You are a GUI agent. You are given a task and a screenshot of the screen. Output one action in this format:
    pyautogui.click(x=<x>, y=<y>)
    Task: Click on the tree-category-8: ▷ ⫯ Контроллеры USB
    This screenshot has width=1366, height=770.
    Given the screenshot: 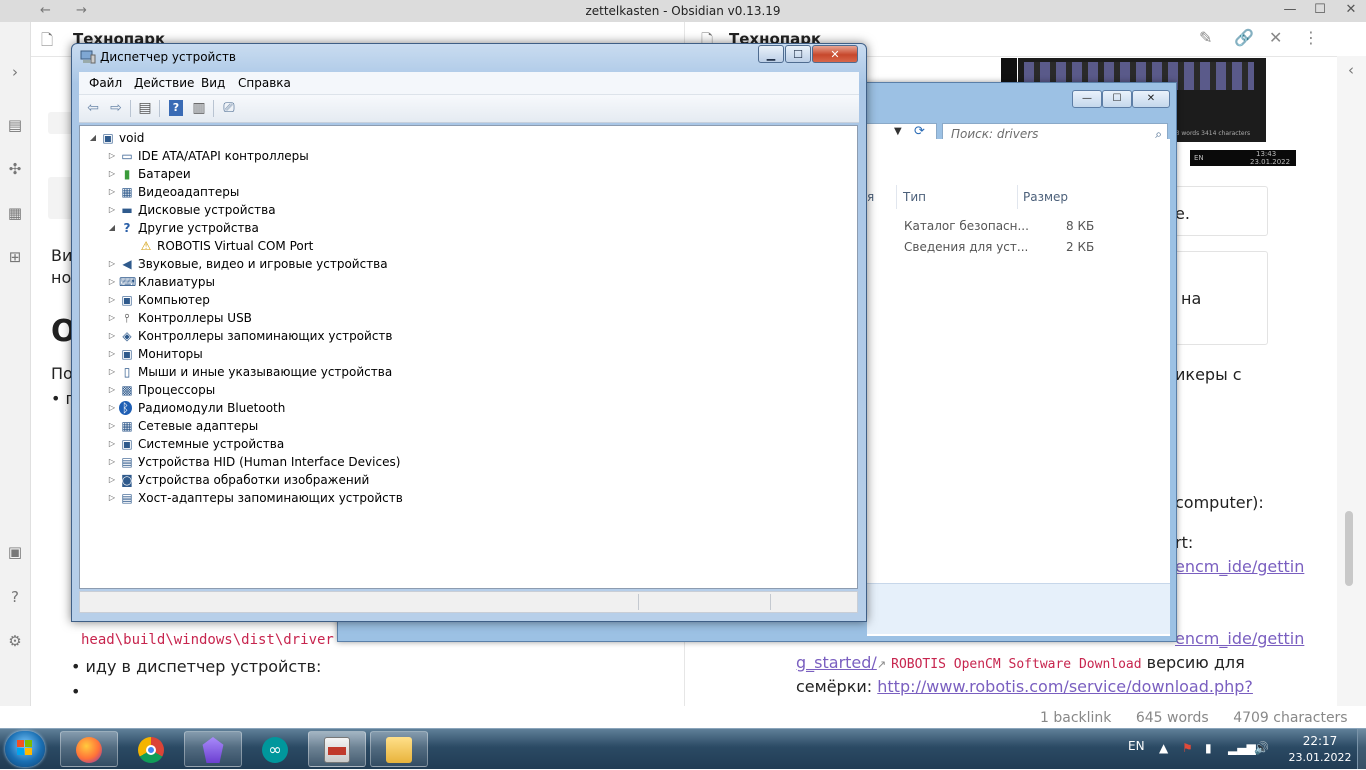 What is the action you would take?
    pyautogui.click(x=465, y=318)
    